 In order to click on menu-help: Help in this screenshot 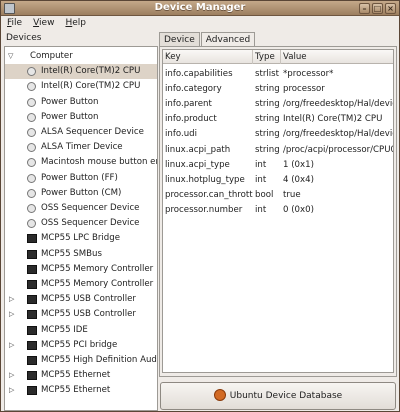, I will do `click(75, 24)`.